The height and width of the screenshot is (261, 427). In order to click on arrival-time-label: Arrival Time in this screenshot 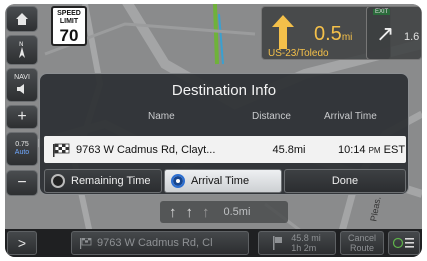, I will do `click(220, 181)`.